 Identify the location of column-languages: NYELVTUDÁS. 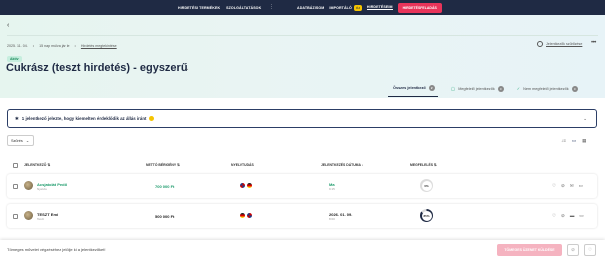
(242, 165).